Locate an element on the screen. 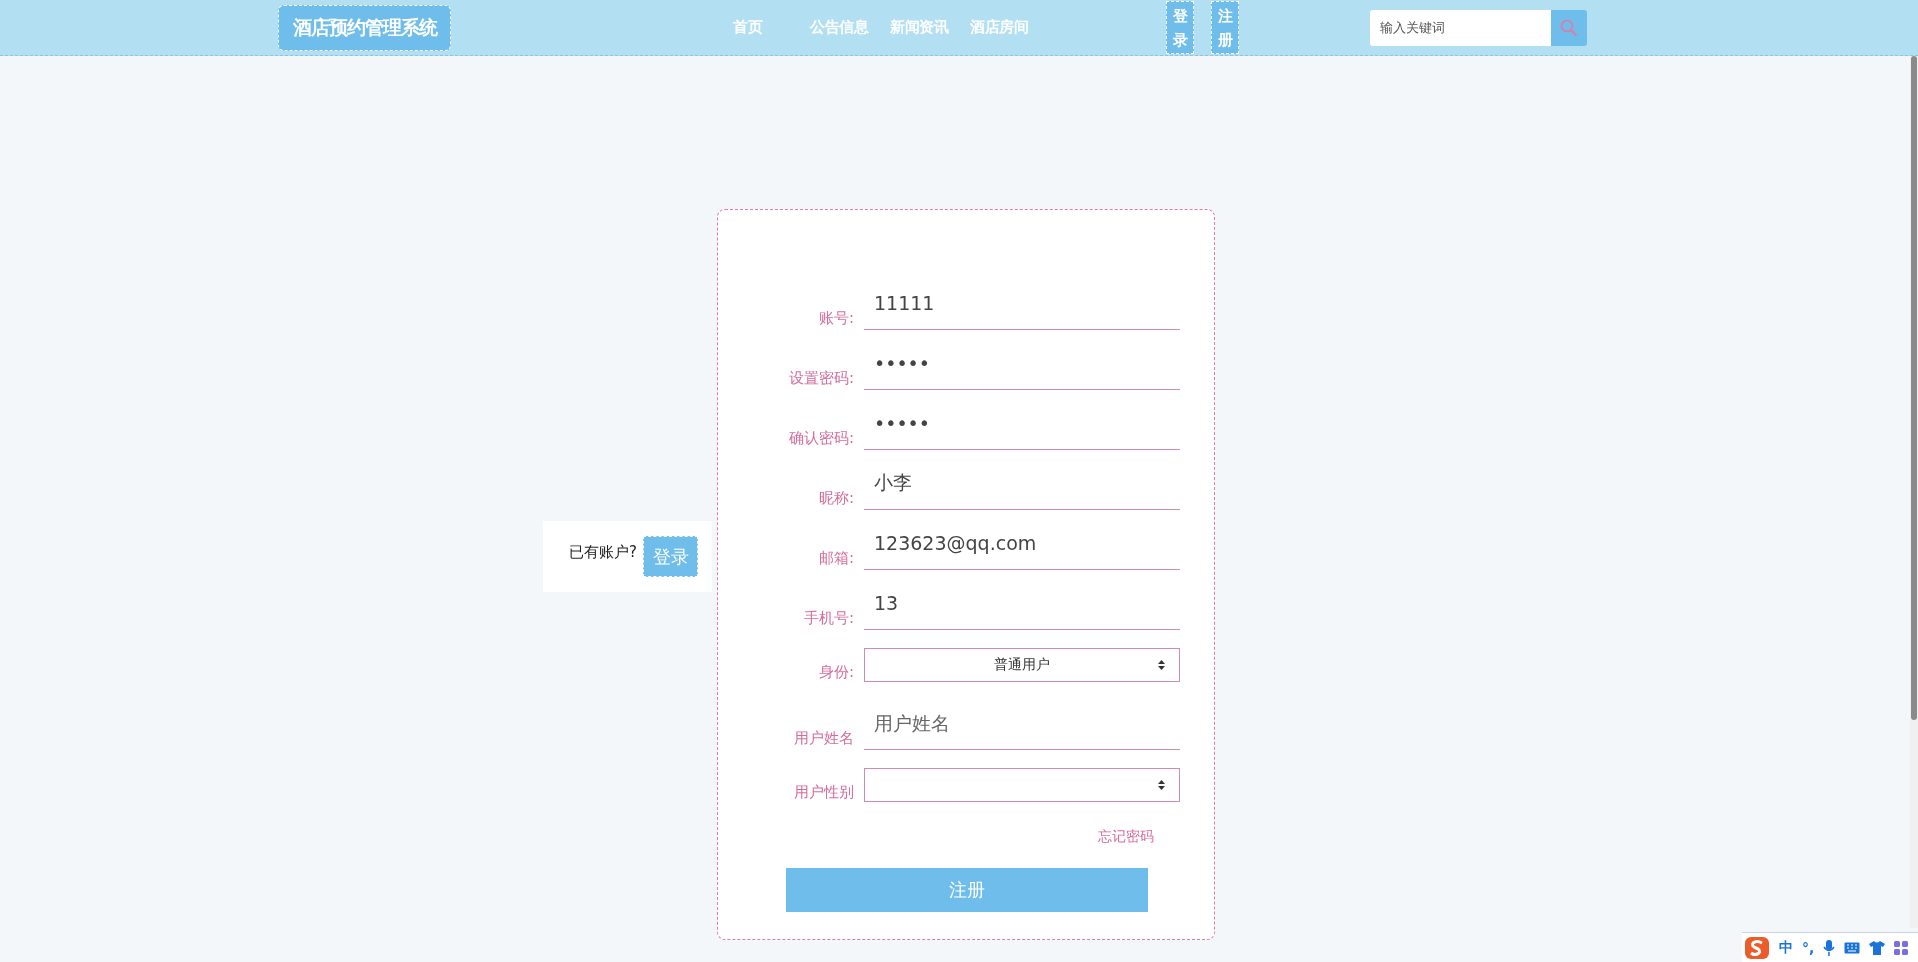  field-label: 账号: is located at coordinates (836, 318).